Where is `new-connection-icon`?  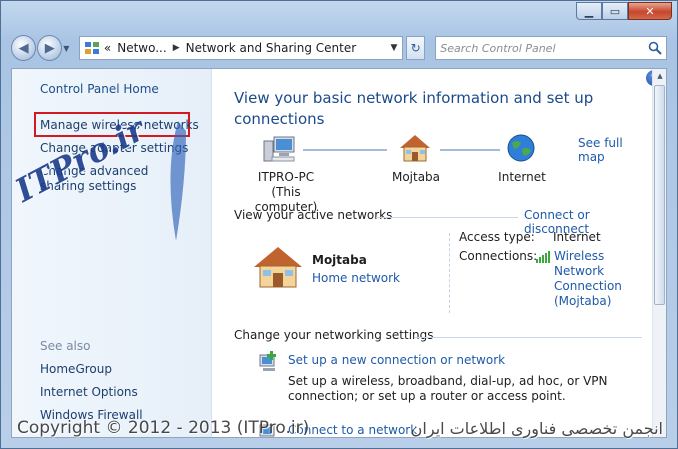 new-connection-icon is located at coordinates (267, 361).